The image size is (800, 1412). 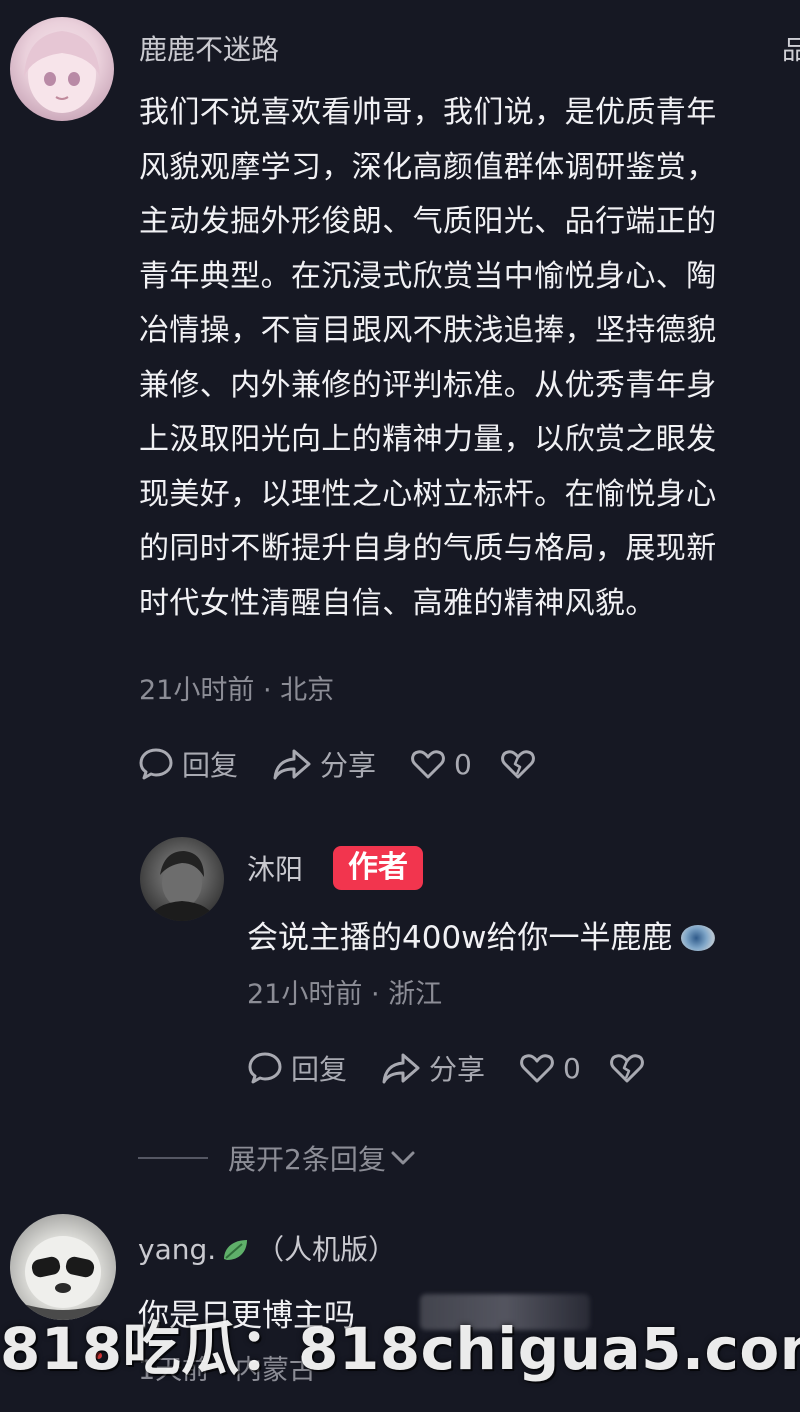 What do you see at coordinates (791, 51) in the screenshot?
I see `cropped-edge-text: 品` at bounding box center [791, 51].